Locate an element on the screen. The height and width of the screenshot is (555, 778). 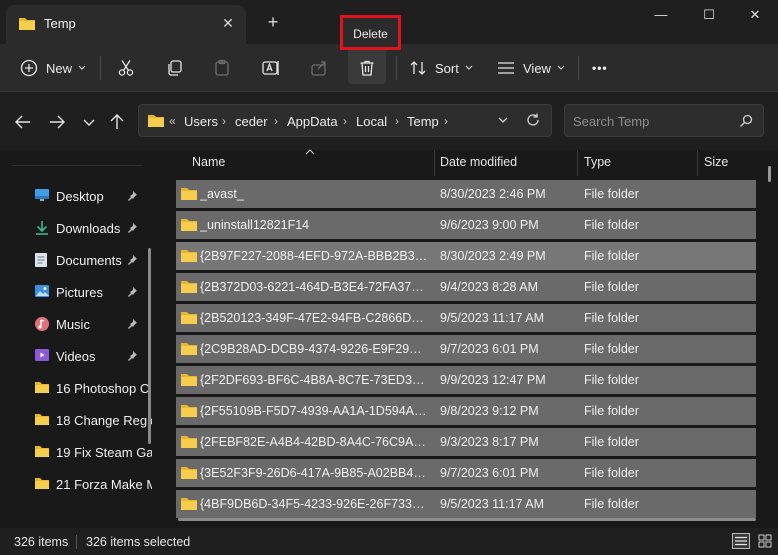
column-header-name: Name is located at coordinates (208, 168).